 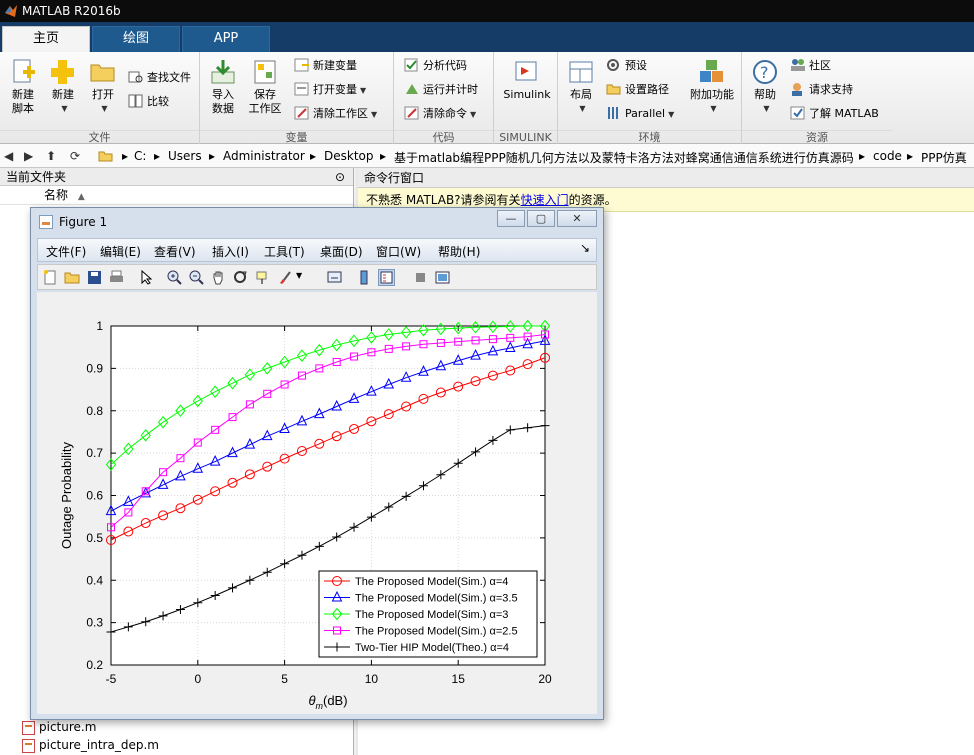 What do you see at coordinates (265, 72) in the screenshot?
I see `save-workspace-icon` at bounding box center [265, 72].